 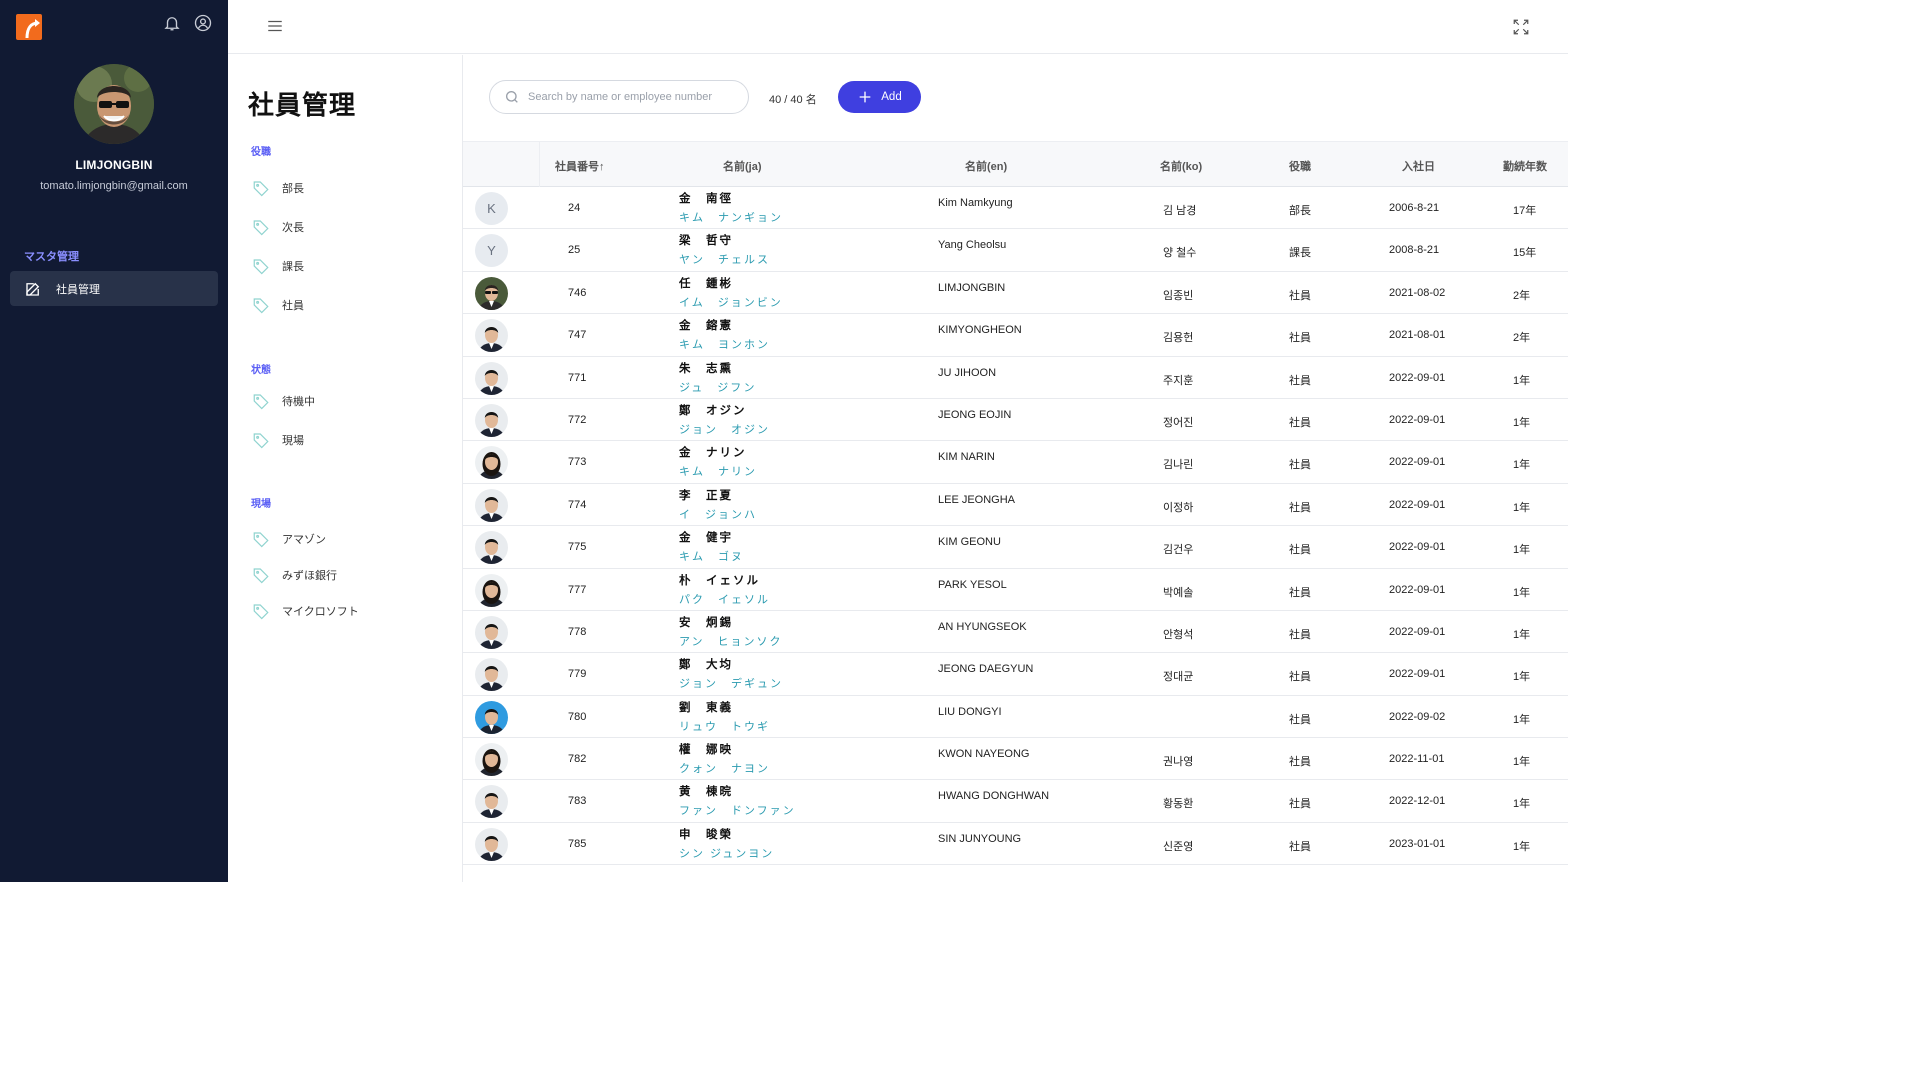 What do you see at coordinates (283, 401) in the screenshot?
I see `filter-item-status: 待機中` at bounding box center [283, 401].